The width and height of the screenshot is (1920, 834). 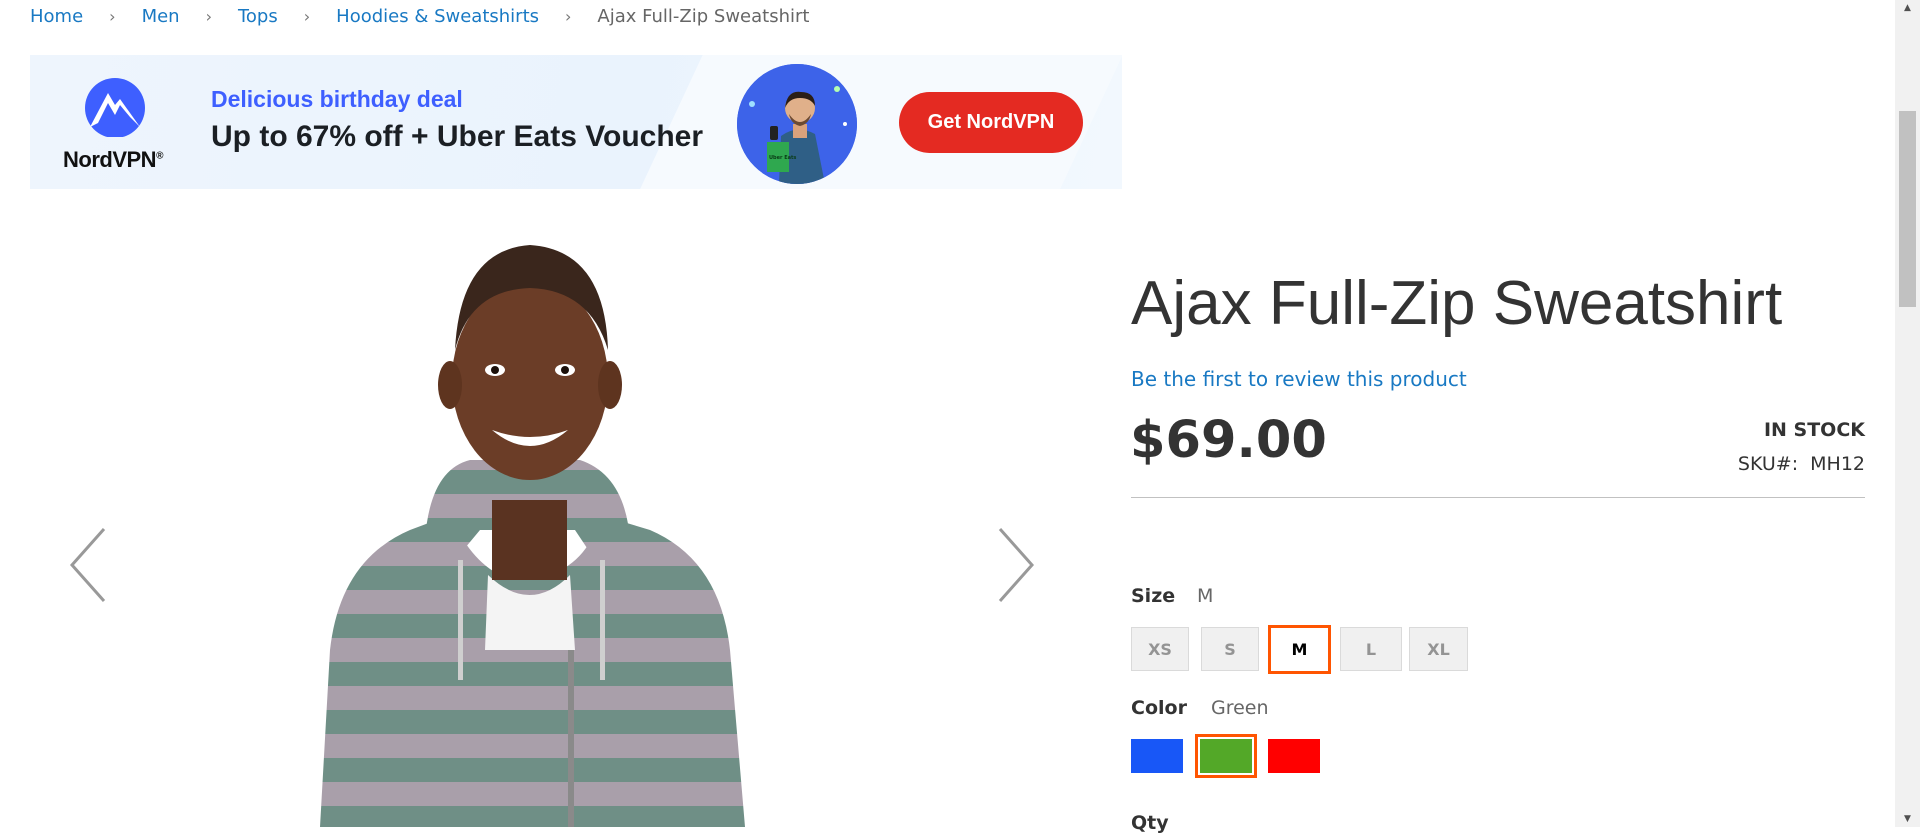 I want to click on color-swatch-red, so click(x=1294, y=756).